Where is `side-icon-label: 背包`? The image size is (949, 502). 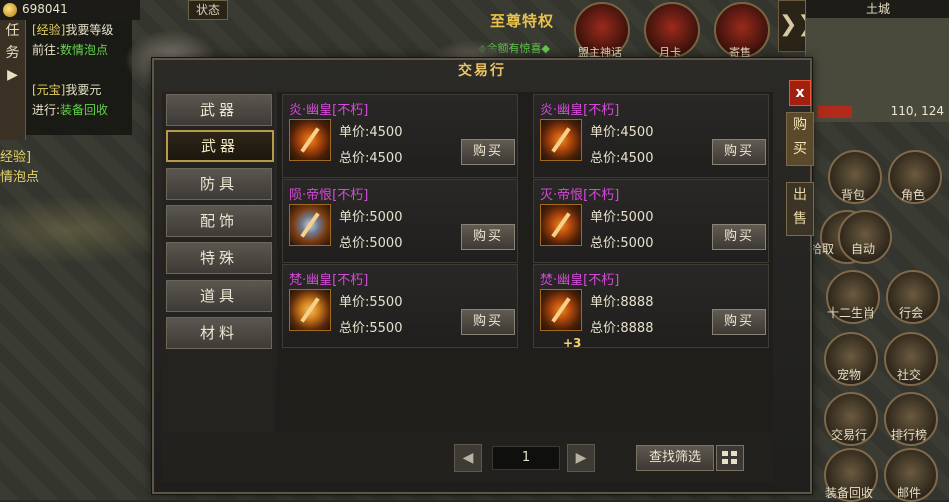 side-icon-label: 背包 is located at coordinates (852, 195).